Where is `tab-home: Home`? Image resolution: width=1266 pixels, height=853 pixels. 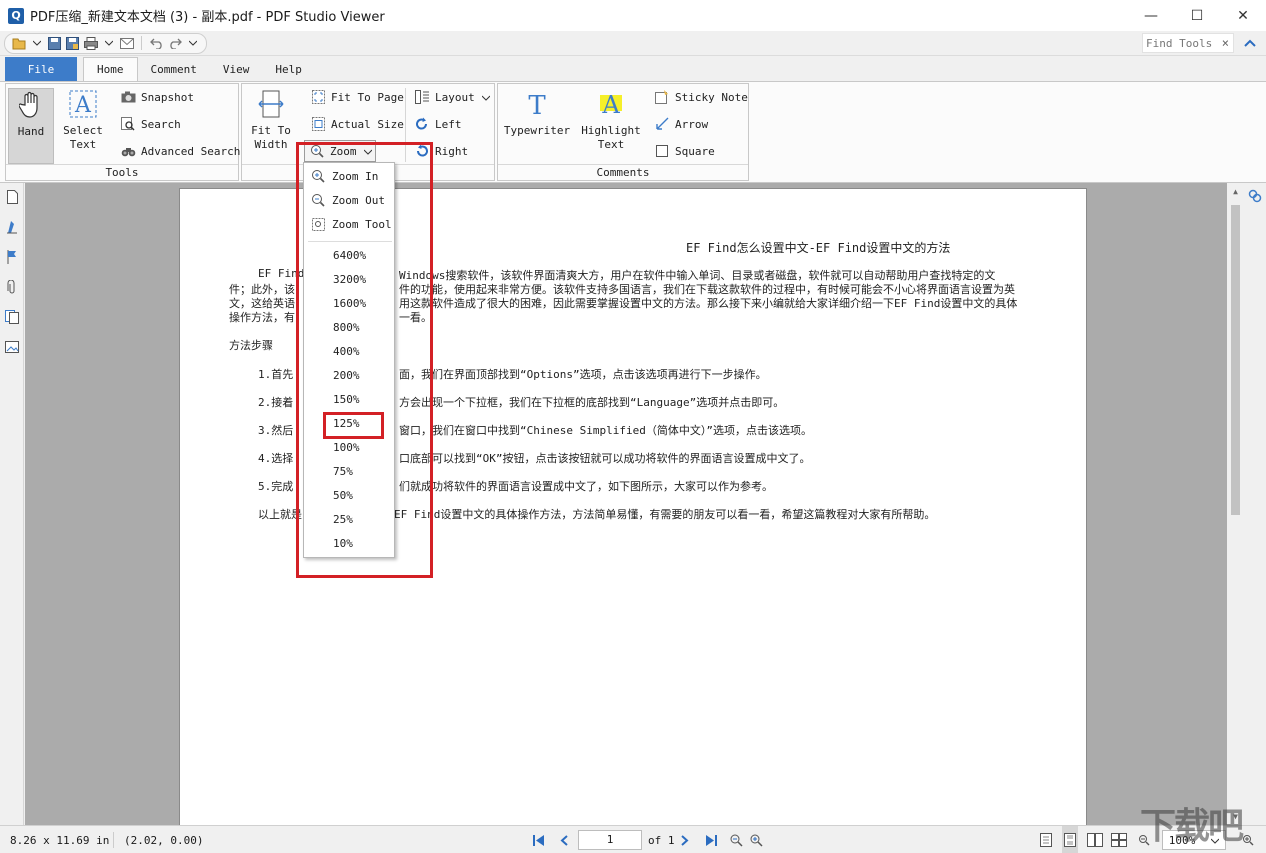 tab-home: Home is located at coordinates (110, 69).